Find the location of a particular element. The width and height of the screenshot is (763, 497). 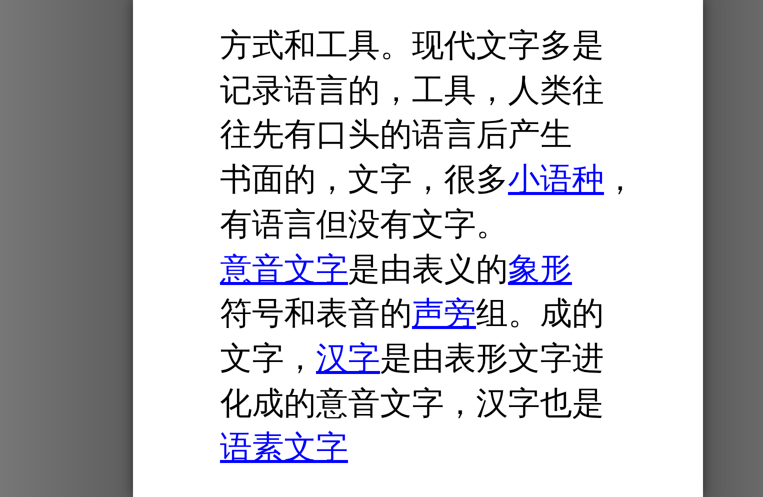

link: 汉字 is located at coordinates (348, 358).